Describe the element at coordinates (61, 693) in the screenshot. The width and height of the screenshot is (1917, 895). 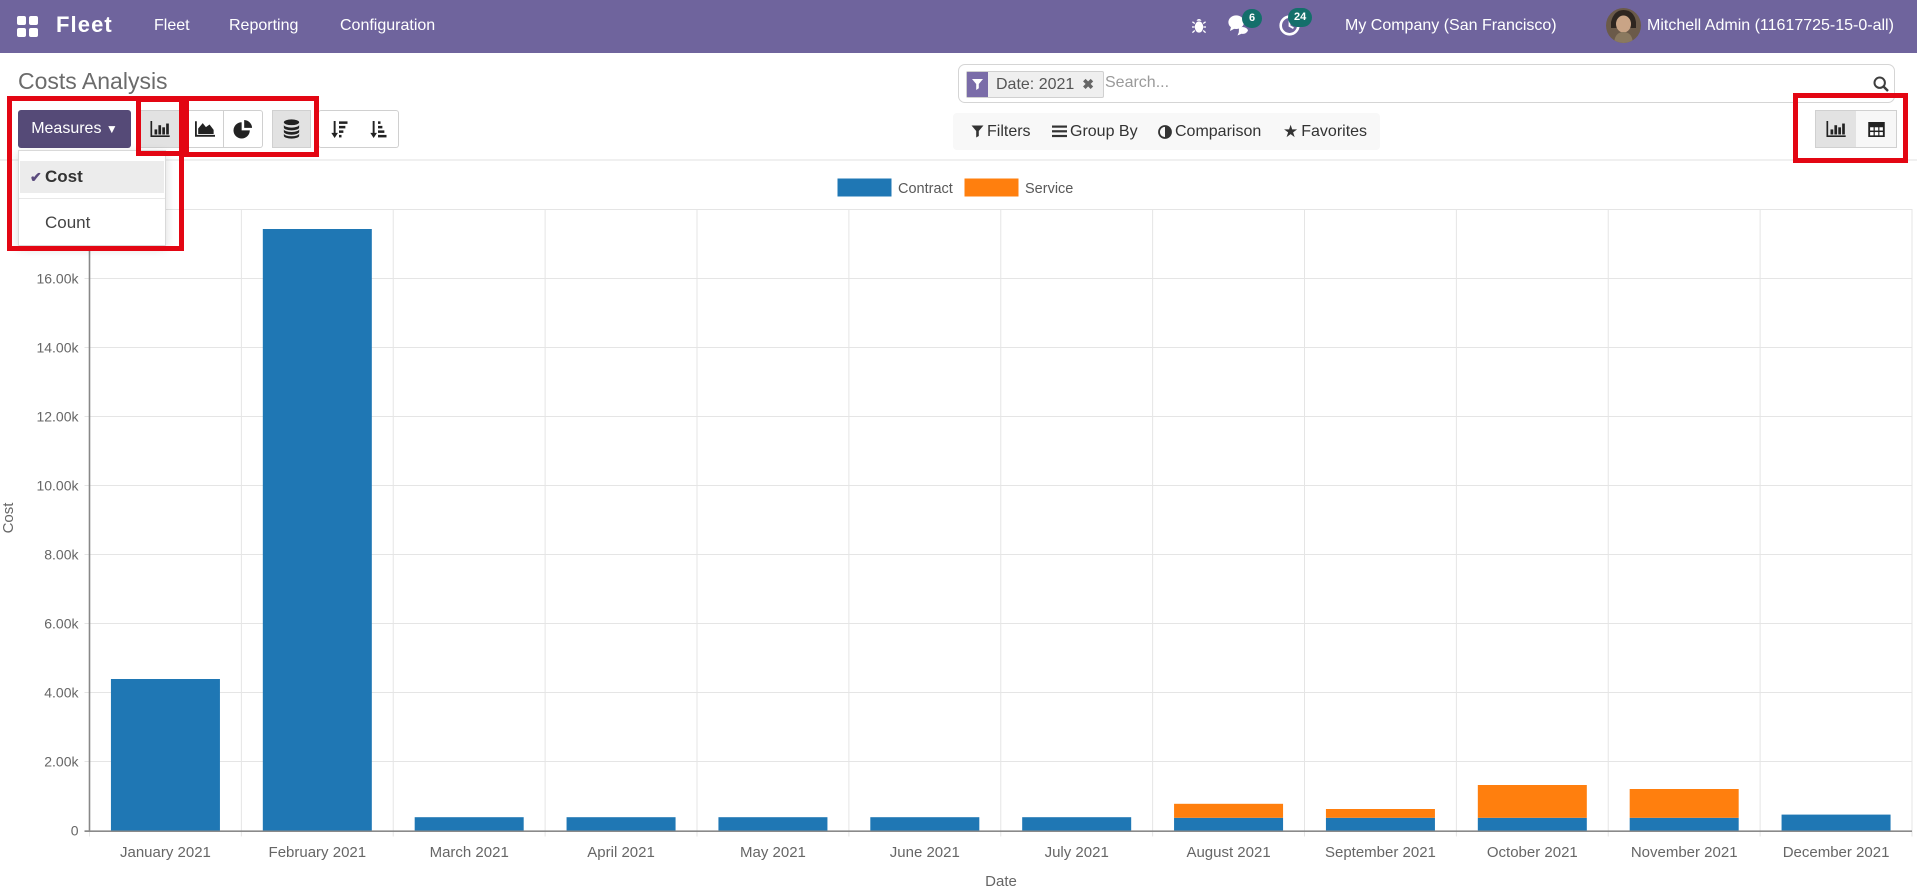
I see `svg-text: 4.00k` at that location.